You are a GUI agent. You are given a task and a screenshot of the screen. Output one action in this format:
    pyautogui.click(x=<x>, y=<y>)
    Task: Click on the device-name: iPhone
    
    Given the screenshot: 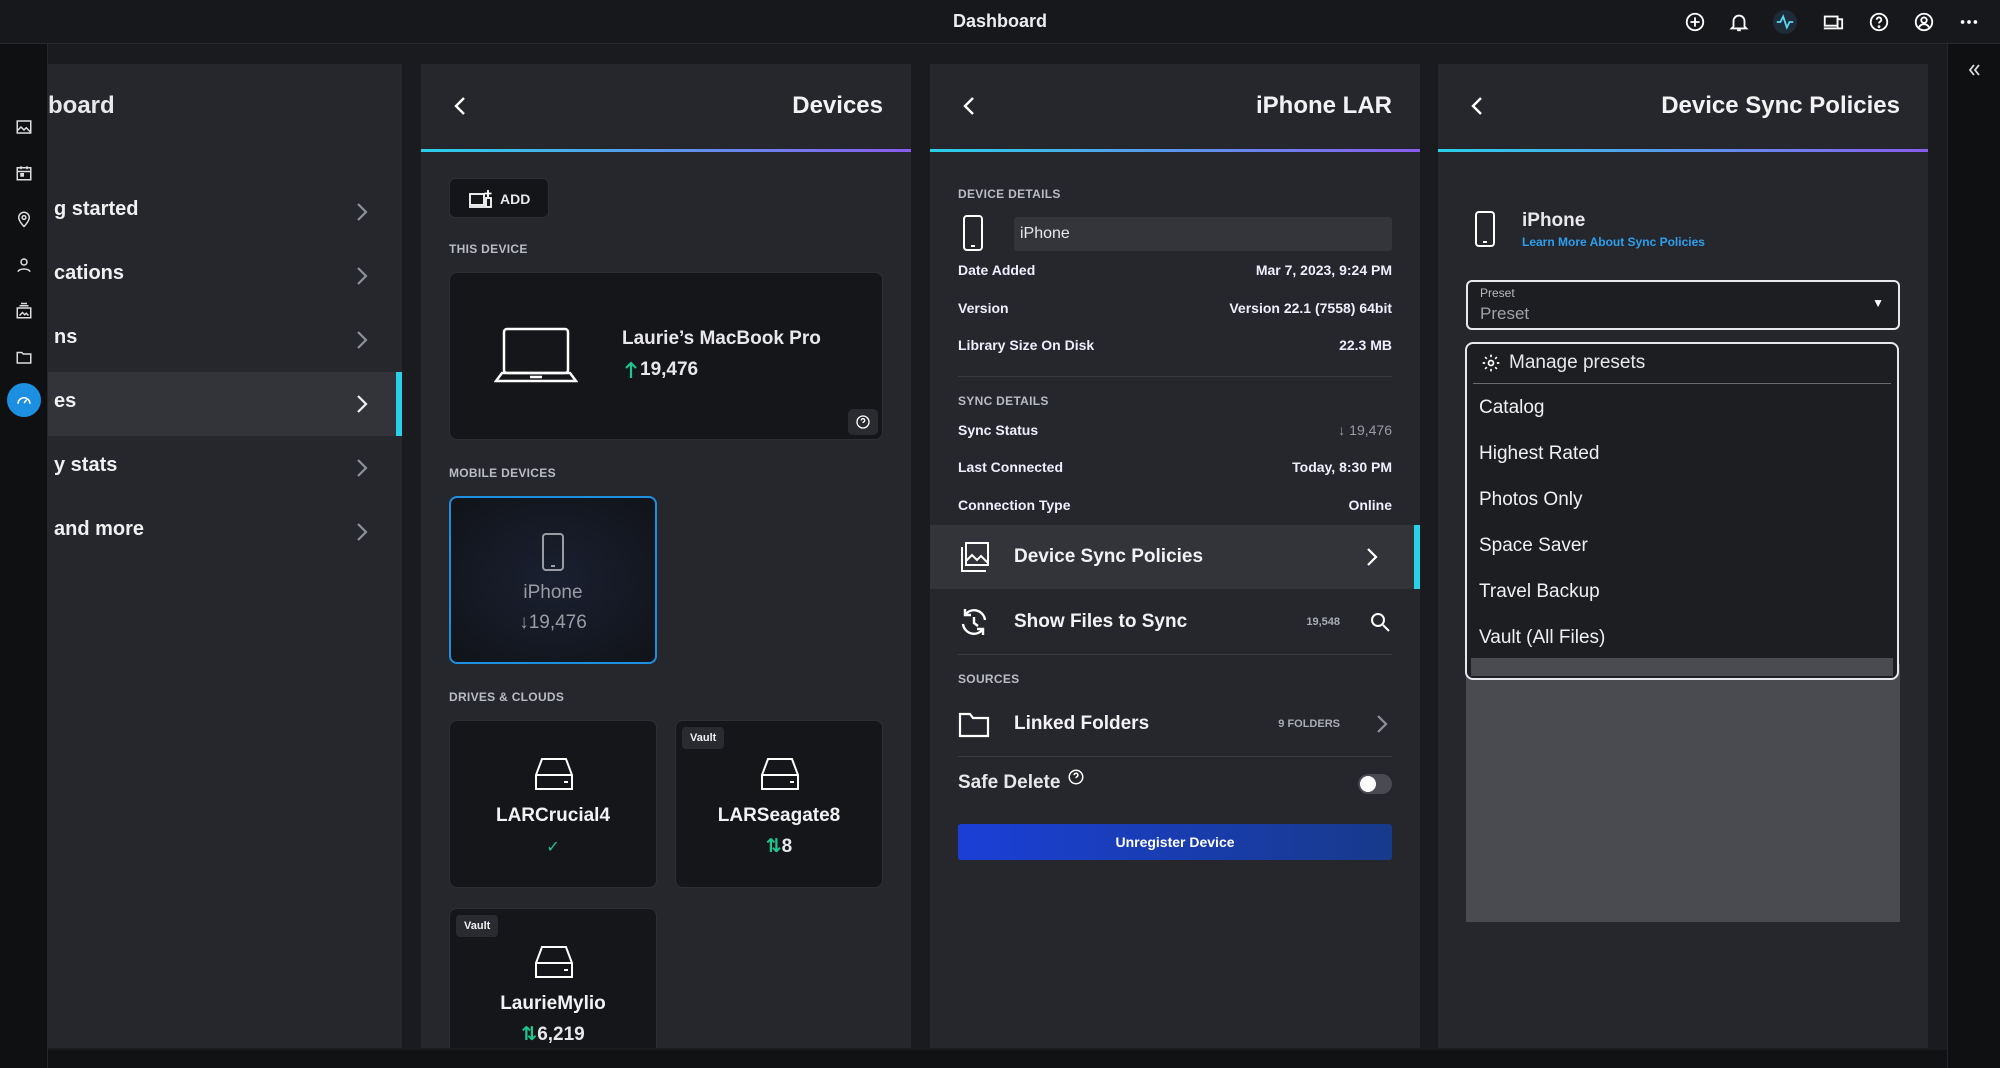 What is the action you would take?
    pyautogui.click(x=553, y=592)
    